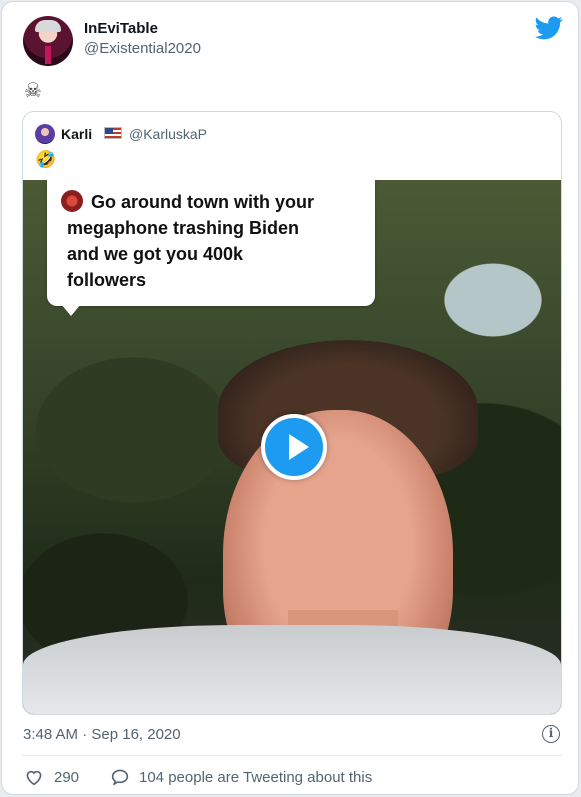 Image resolution: width=581 pixels, height=797 pixels. I want to click on tweet-body-emoji: ☠, so click(33, 91).